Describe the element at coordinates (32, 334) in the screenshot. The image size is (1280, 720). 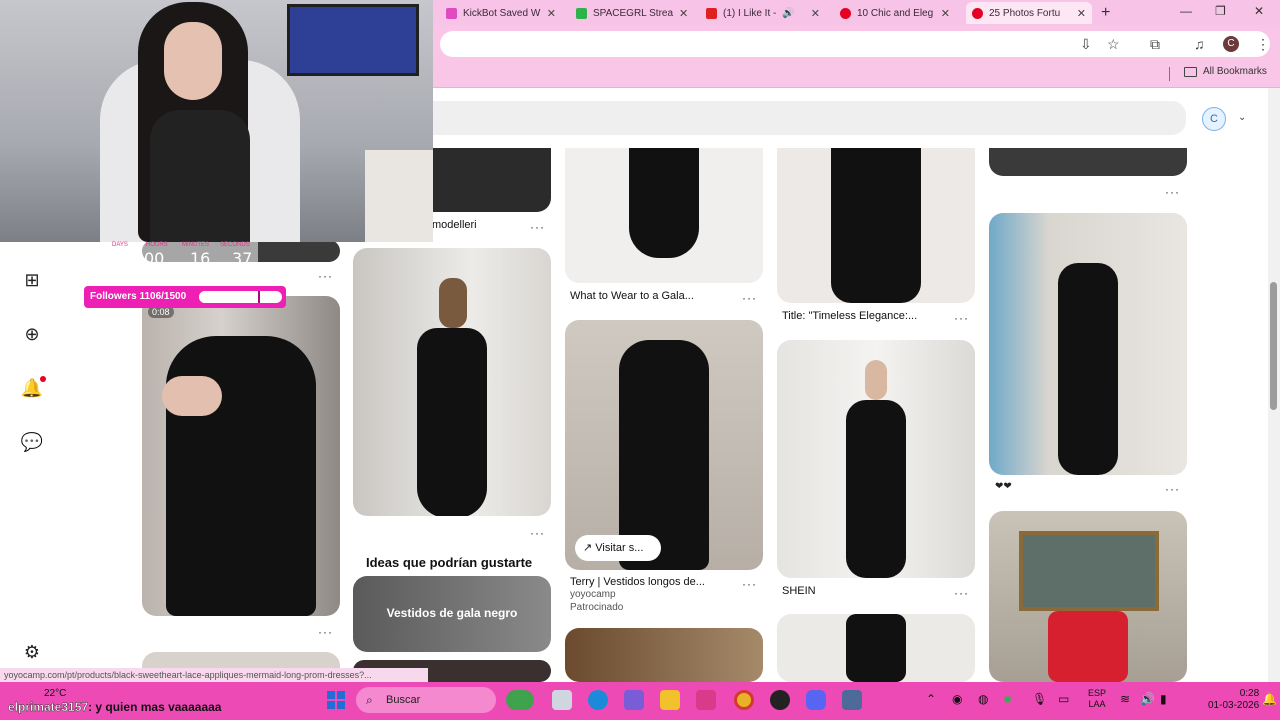
I see `create-pin-icon: ⊕` at that location.